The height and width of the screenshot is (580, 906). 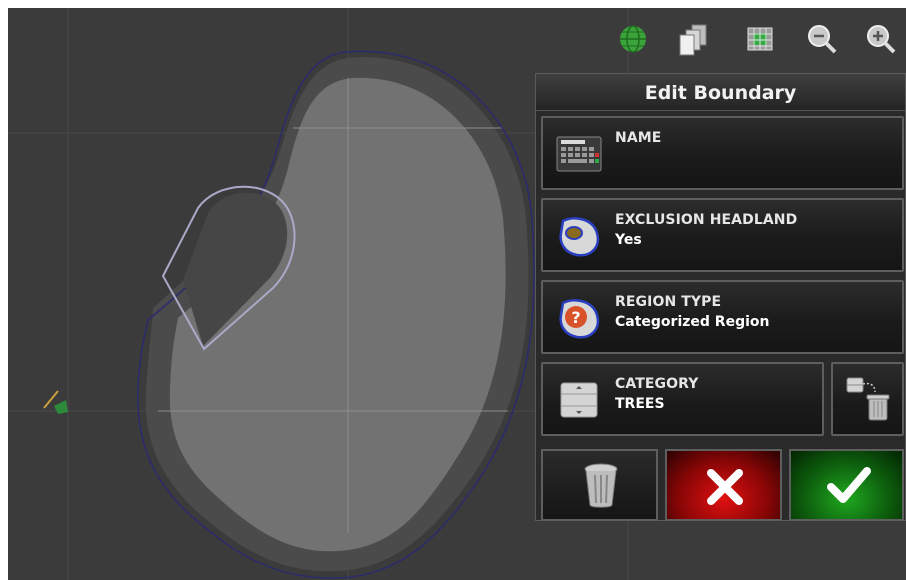 I want to click on delete-category-button, so click(x=867, y=399).